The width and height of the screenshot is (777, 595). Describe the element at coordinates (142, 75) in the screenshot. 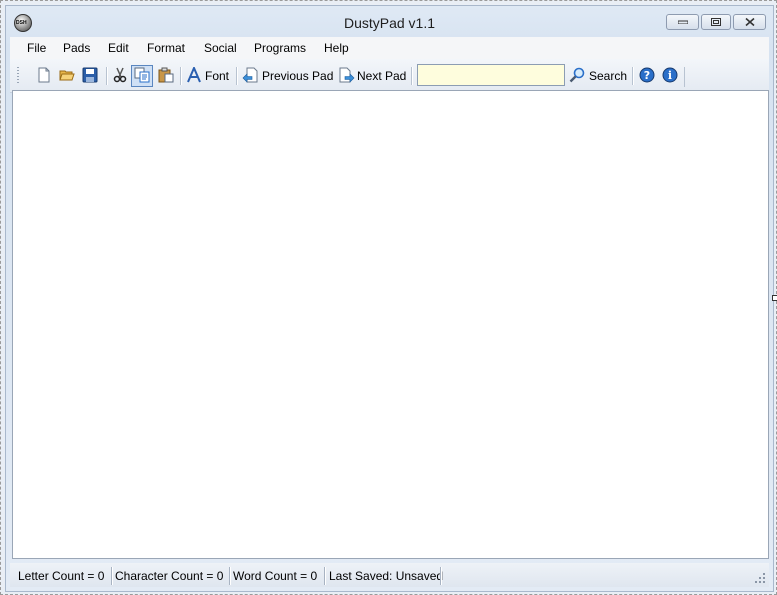

I see `copy-icon` at that location.